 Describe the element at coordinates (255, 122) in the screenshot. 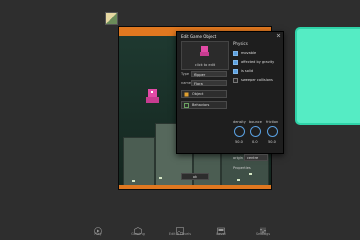

I see `bounce-label: bounce` at that location.